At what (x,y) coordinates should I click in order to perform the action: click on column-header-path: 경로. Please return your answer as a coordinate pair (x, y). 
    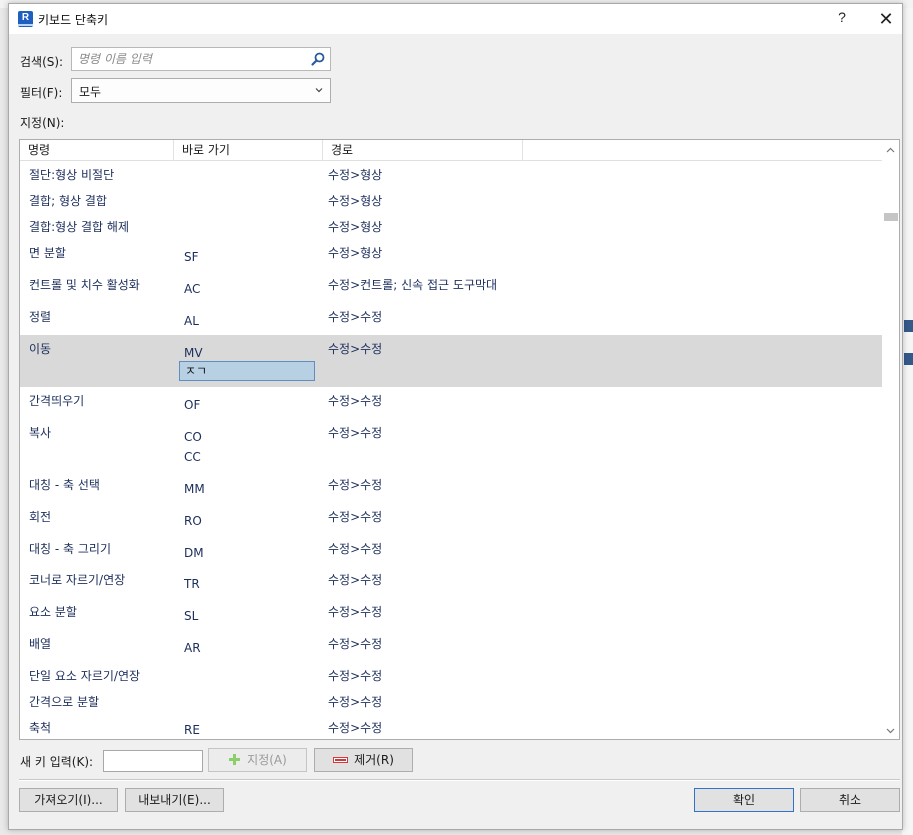
    Looking at the image, I should click on (423, 150).